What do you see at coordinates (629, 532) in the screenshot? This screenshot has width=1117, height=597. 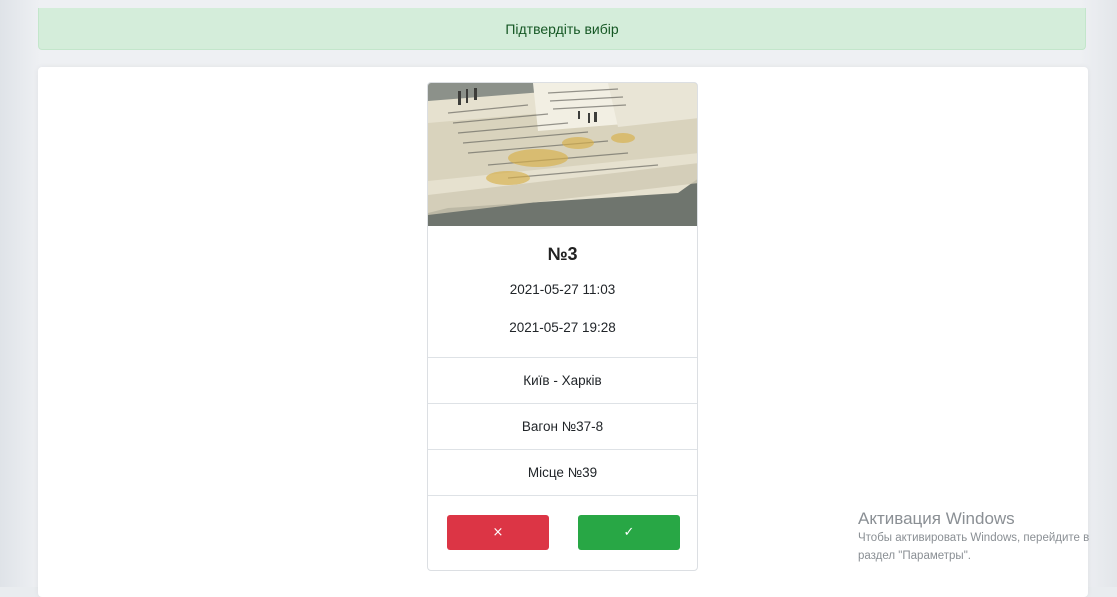 I see `confirm-button: ✓` at bounding box center [629, 532].